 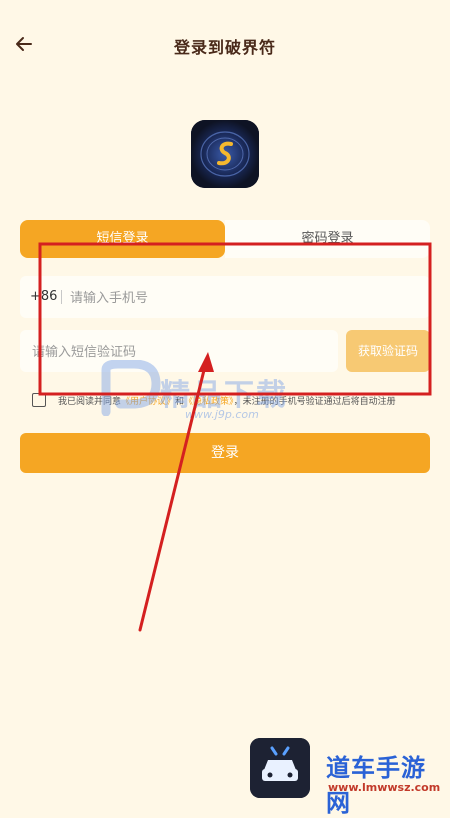 I want to click on header: 登录到破界符, so click(x=225, y=45).